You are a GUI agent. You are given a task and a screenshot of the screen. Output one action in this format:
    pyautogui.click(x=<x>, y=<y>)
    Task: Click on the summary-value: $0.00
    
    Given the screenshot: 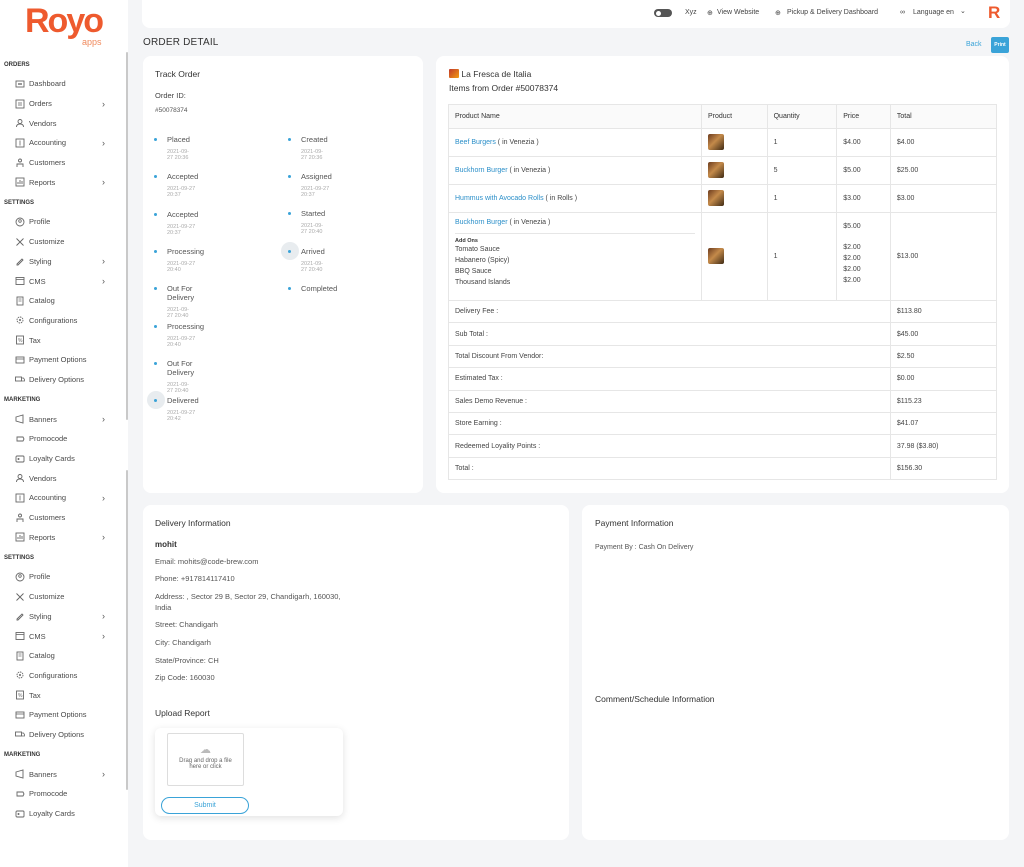 What is the action you would take?
    pyautogui.click(x=943, y=379)
    